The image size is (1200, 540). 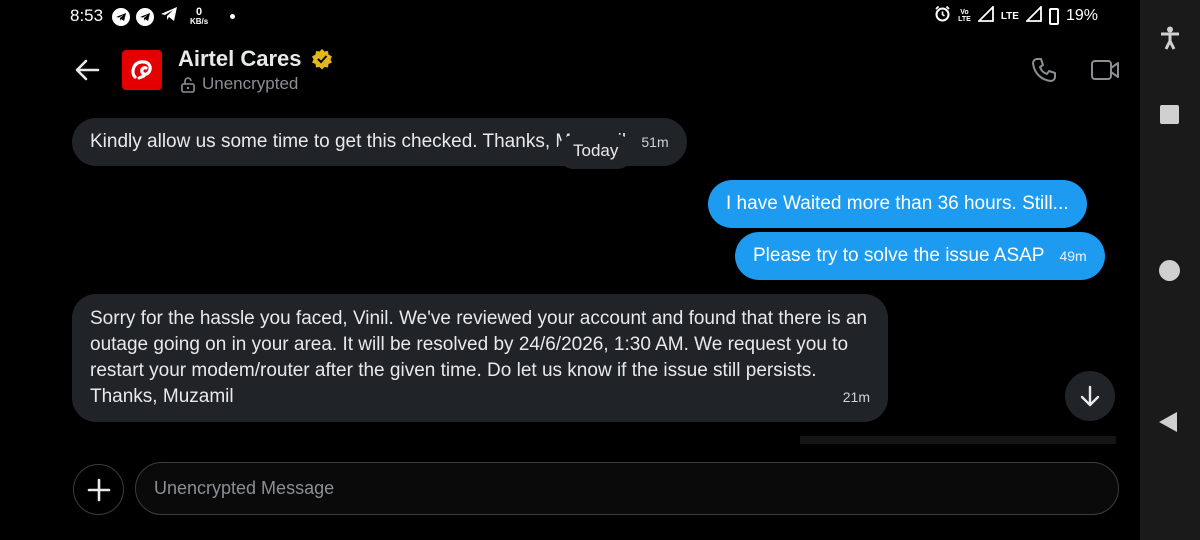 What do you see at coordinates (596, 152) in the screenshot?
I see `date-separator: Today` at bounding box center [596, 152].